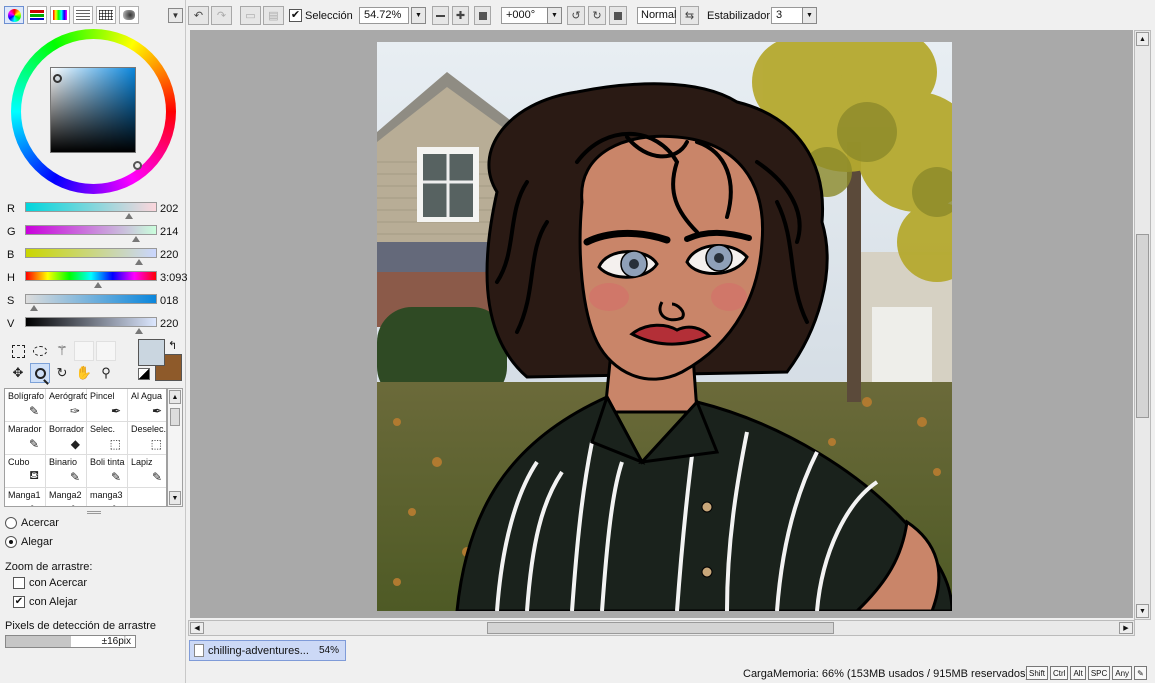 Image resolution: width=1155 pixels, height=683 pixels. Describe the element at coordinates (809, 15) in the screenshot. I see `stabilizer-dropdown-icon: ▼` at that location.